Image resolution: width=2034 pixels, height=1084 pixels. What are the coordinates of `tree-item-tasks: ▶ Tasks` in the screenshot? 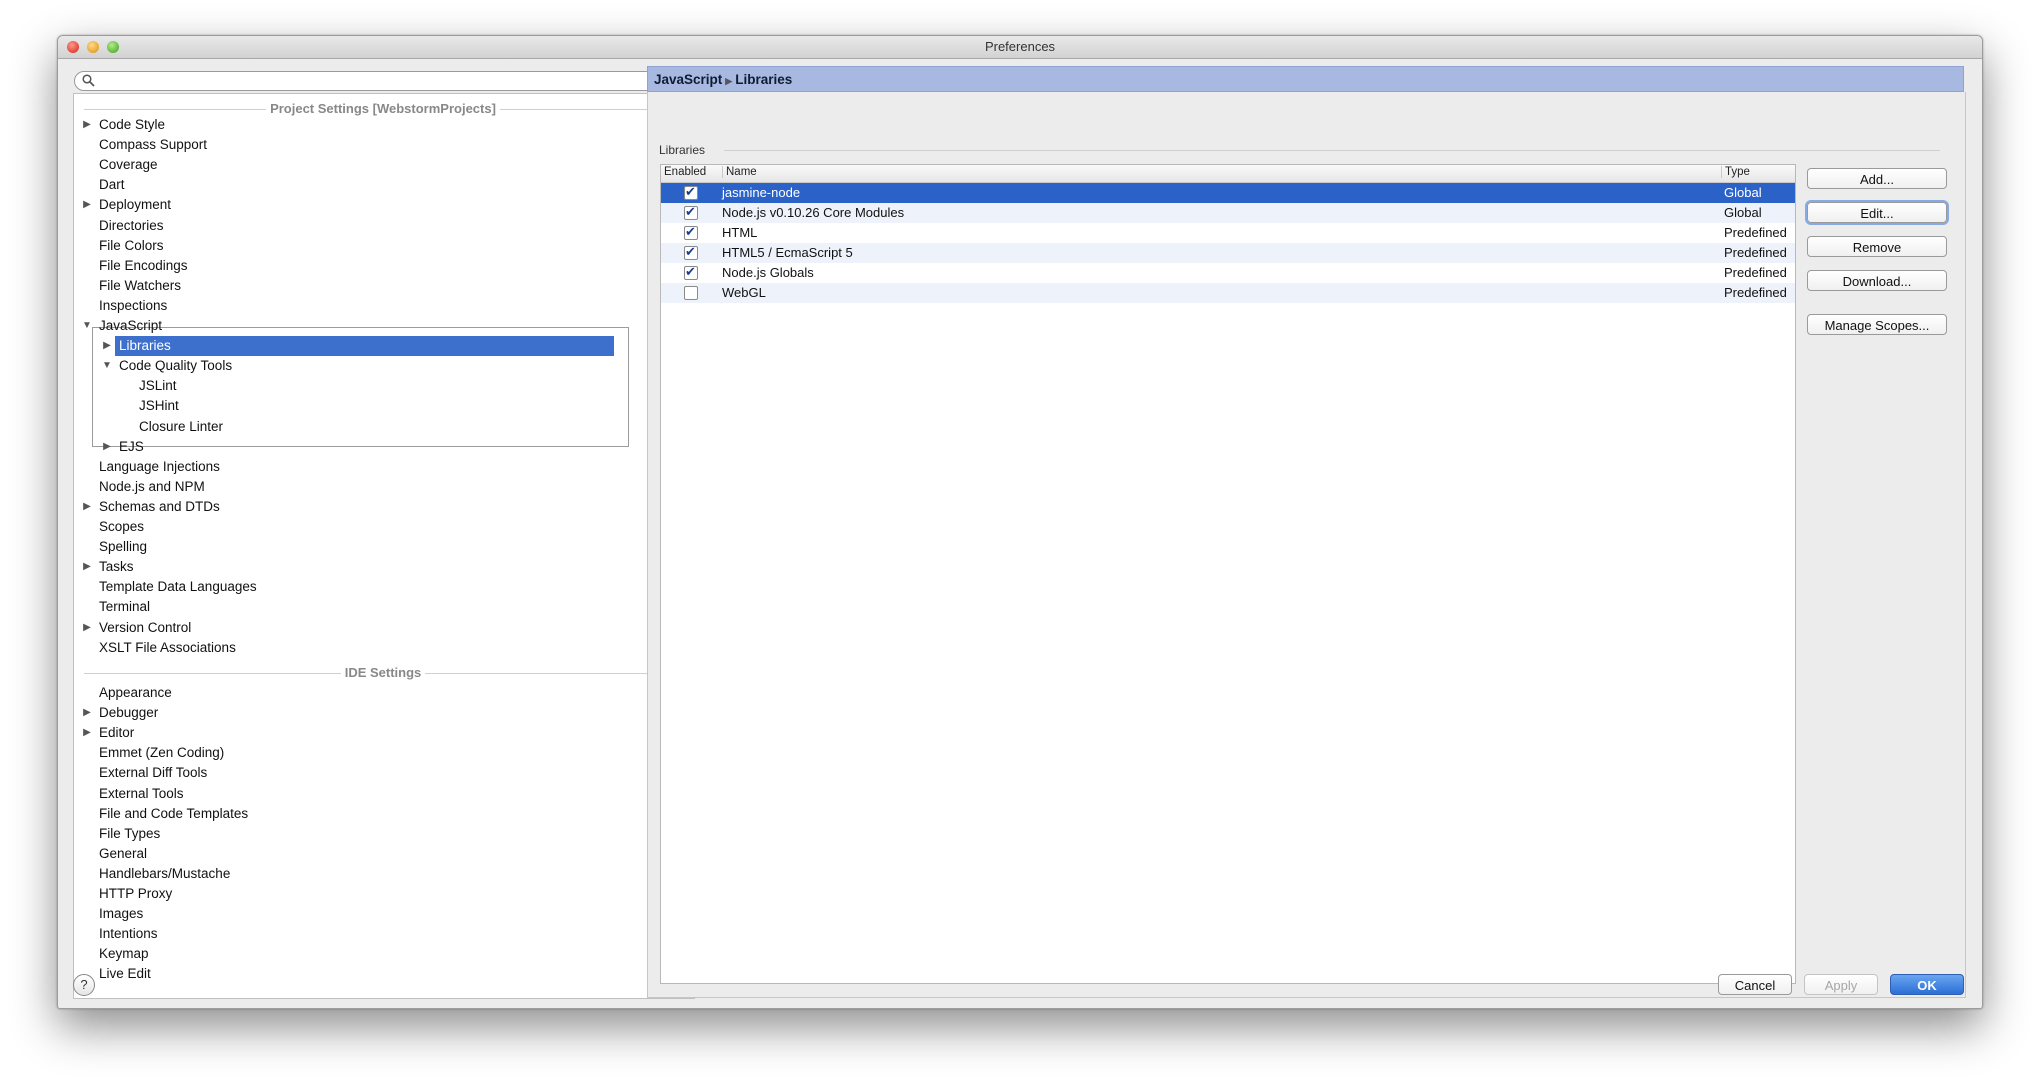 It's located at (108, 567).